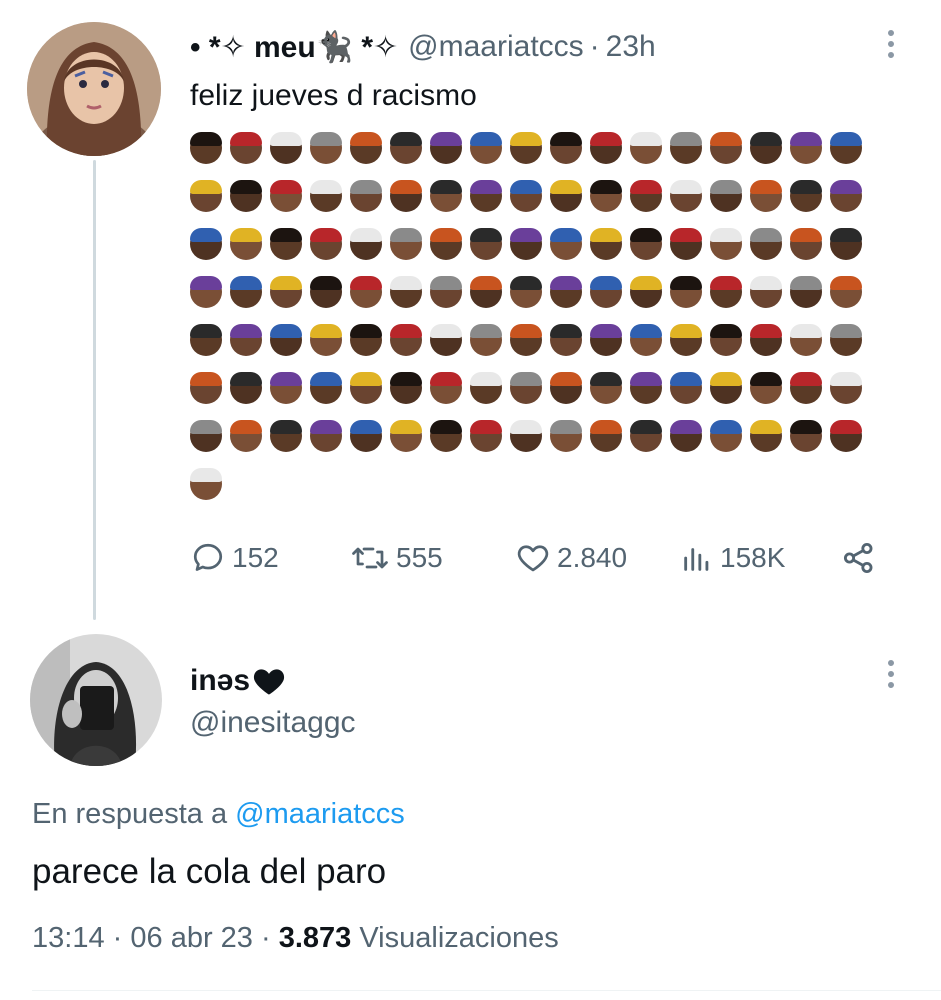 The height and width of the screenshot is (1000, 941). Describe the element at coordinates (533, 558) in the screenshot. I see `like-icon` at that location.